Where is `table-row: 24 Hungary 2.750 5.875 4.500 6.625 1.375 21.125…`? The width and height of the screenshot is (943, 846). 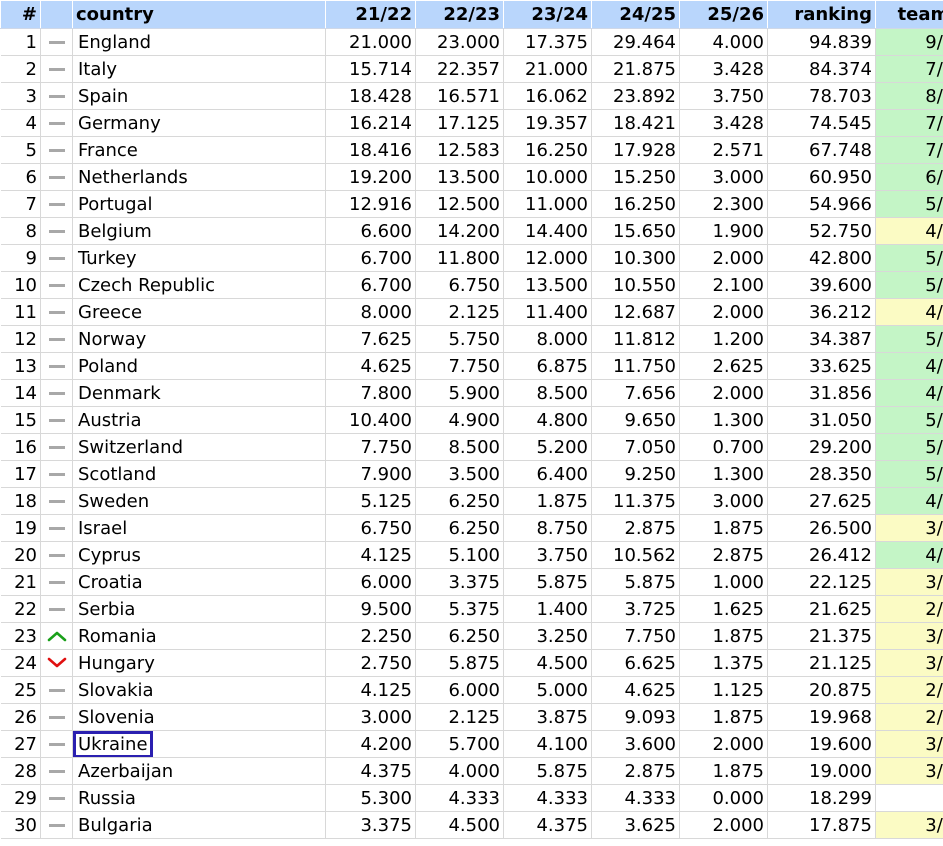 table-row: 24 Hungary 2.750 5.875 4.500 6.625 1.375 21.125… is located at coordinates (471, 663).